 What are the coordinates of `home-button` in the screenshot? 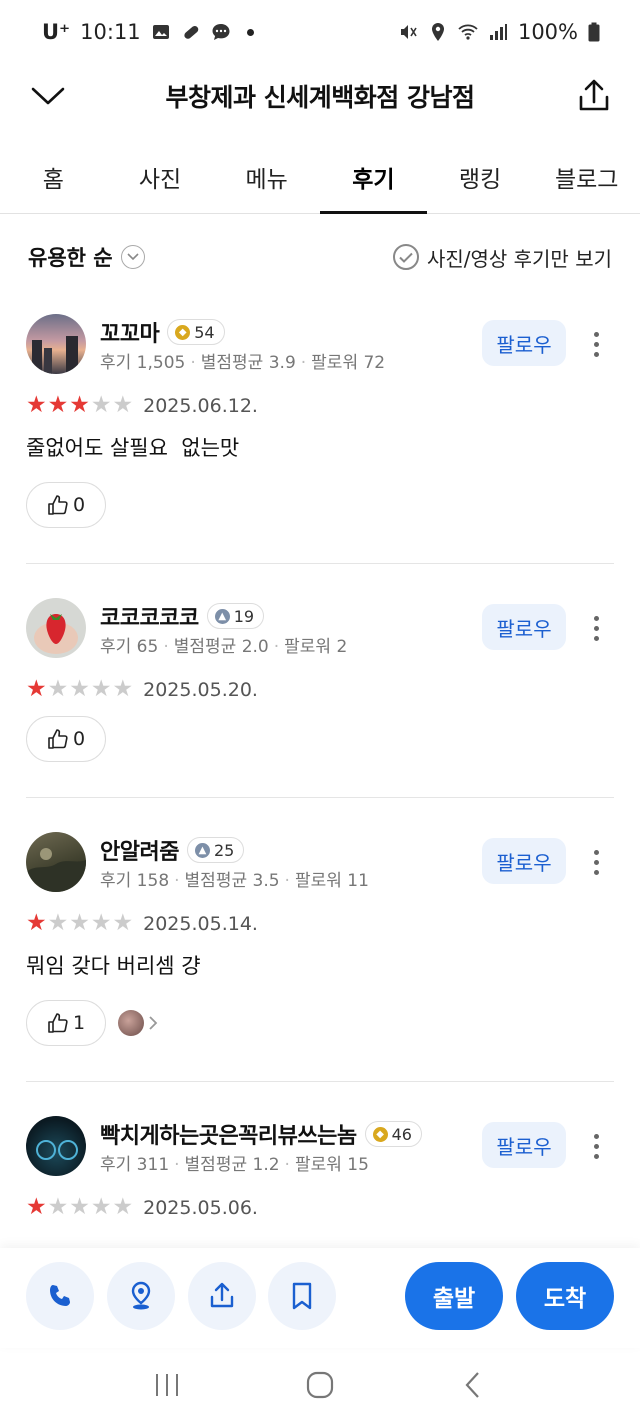 It's located at (320, 1385).